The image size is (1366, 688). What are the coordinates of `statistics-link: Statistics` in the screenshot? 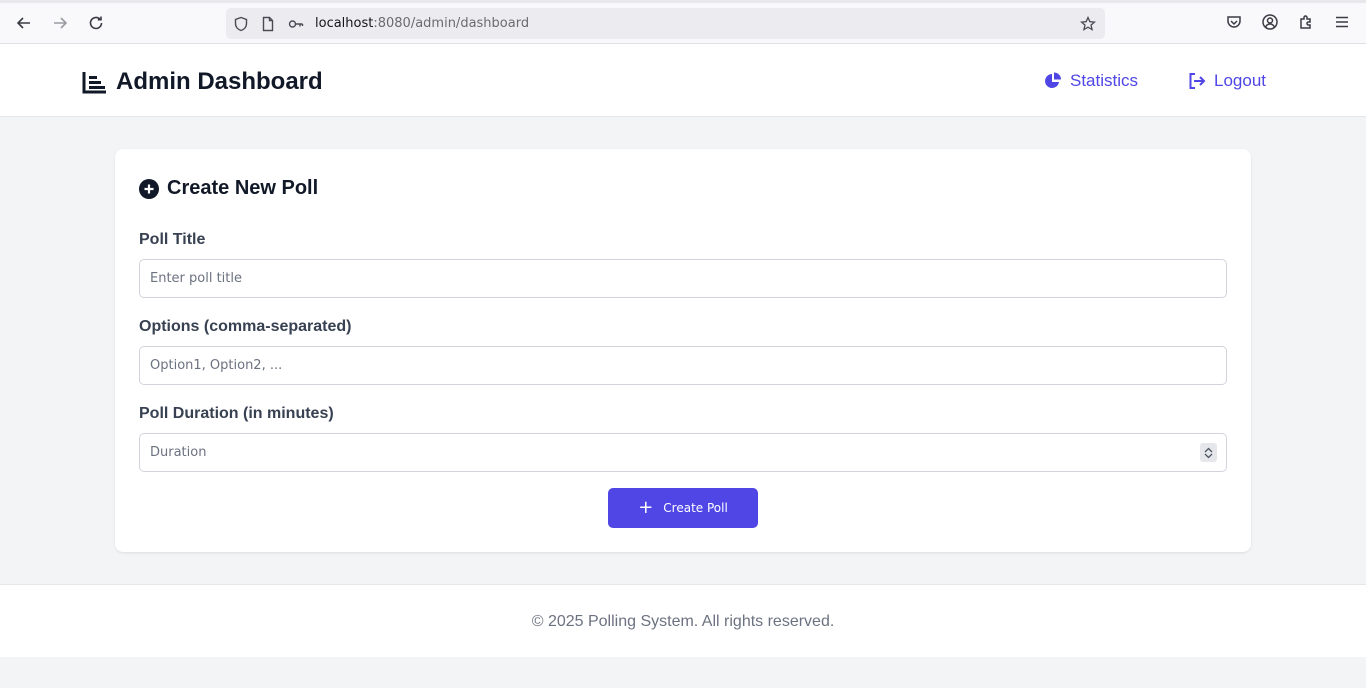 It's located at (1091, 81).